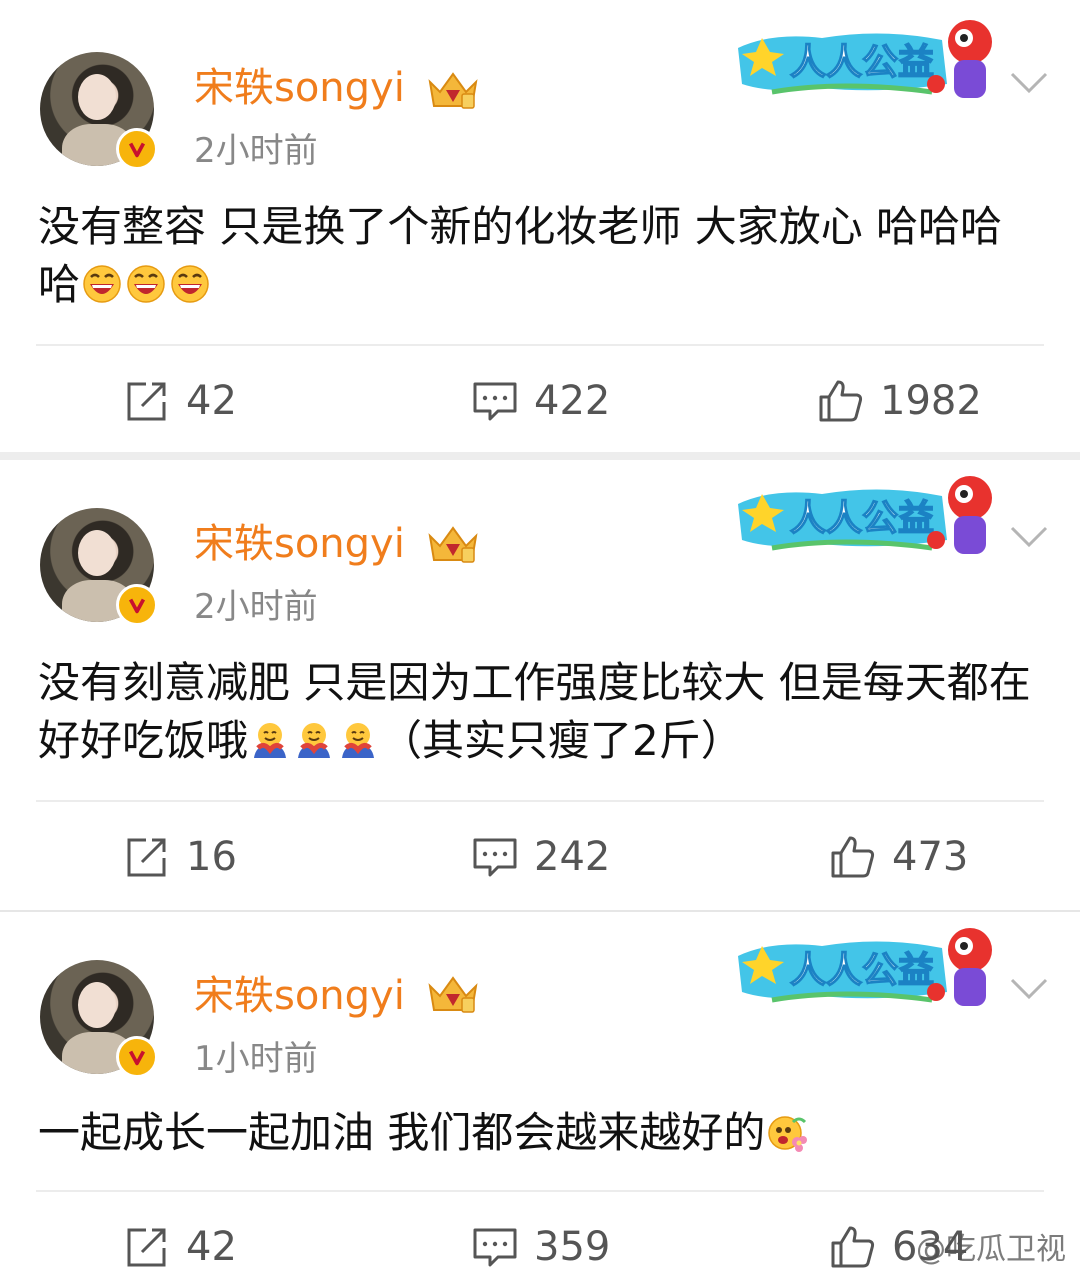 This screenshot has width=1080, height=1278. What do you see at coordinates (572, 401) in the screenshot?
I see `comment-count: 422` at bounding box center [572, 401].